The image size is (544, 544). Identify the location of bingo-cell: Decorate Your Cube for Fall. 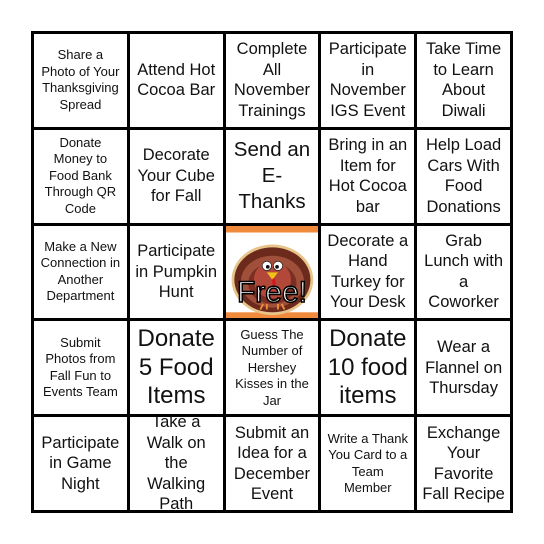
(176, 176).